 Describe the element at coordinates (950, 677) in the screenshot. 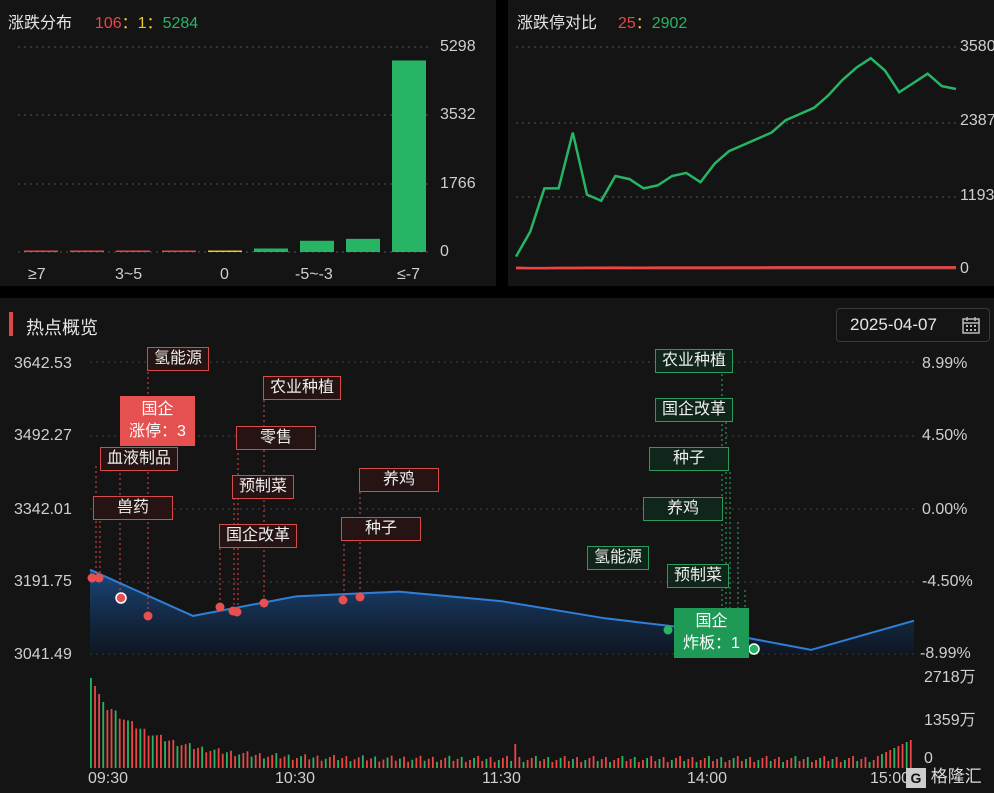

I see `vol-tick: 2718万` at that location.